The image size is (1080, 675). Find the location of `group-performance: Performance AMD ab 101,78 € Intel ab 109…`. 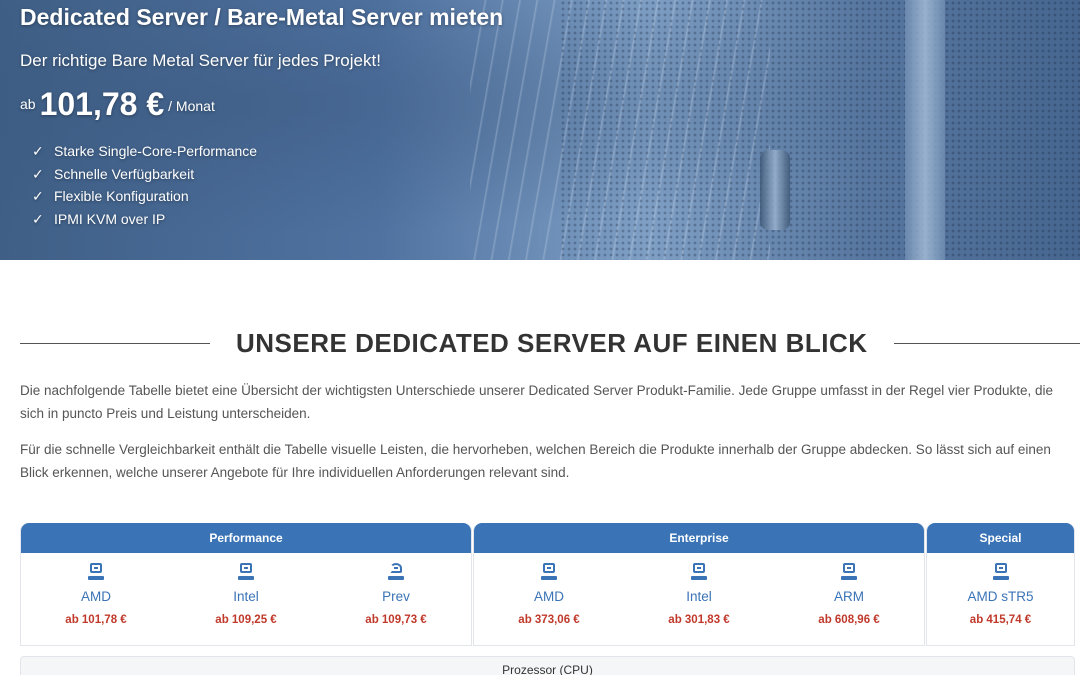

group-performance: Performance AMD ab 101,78 € Intel ab 109… is located at coordinates (246, 584).